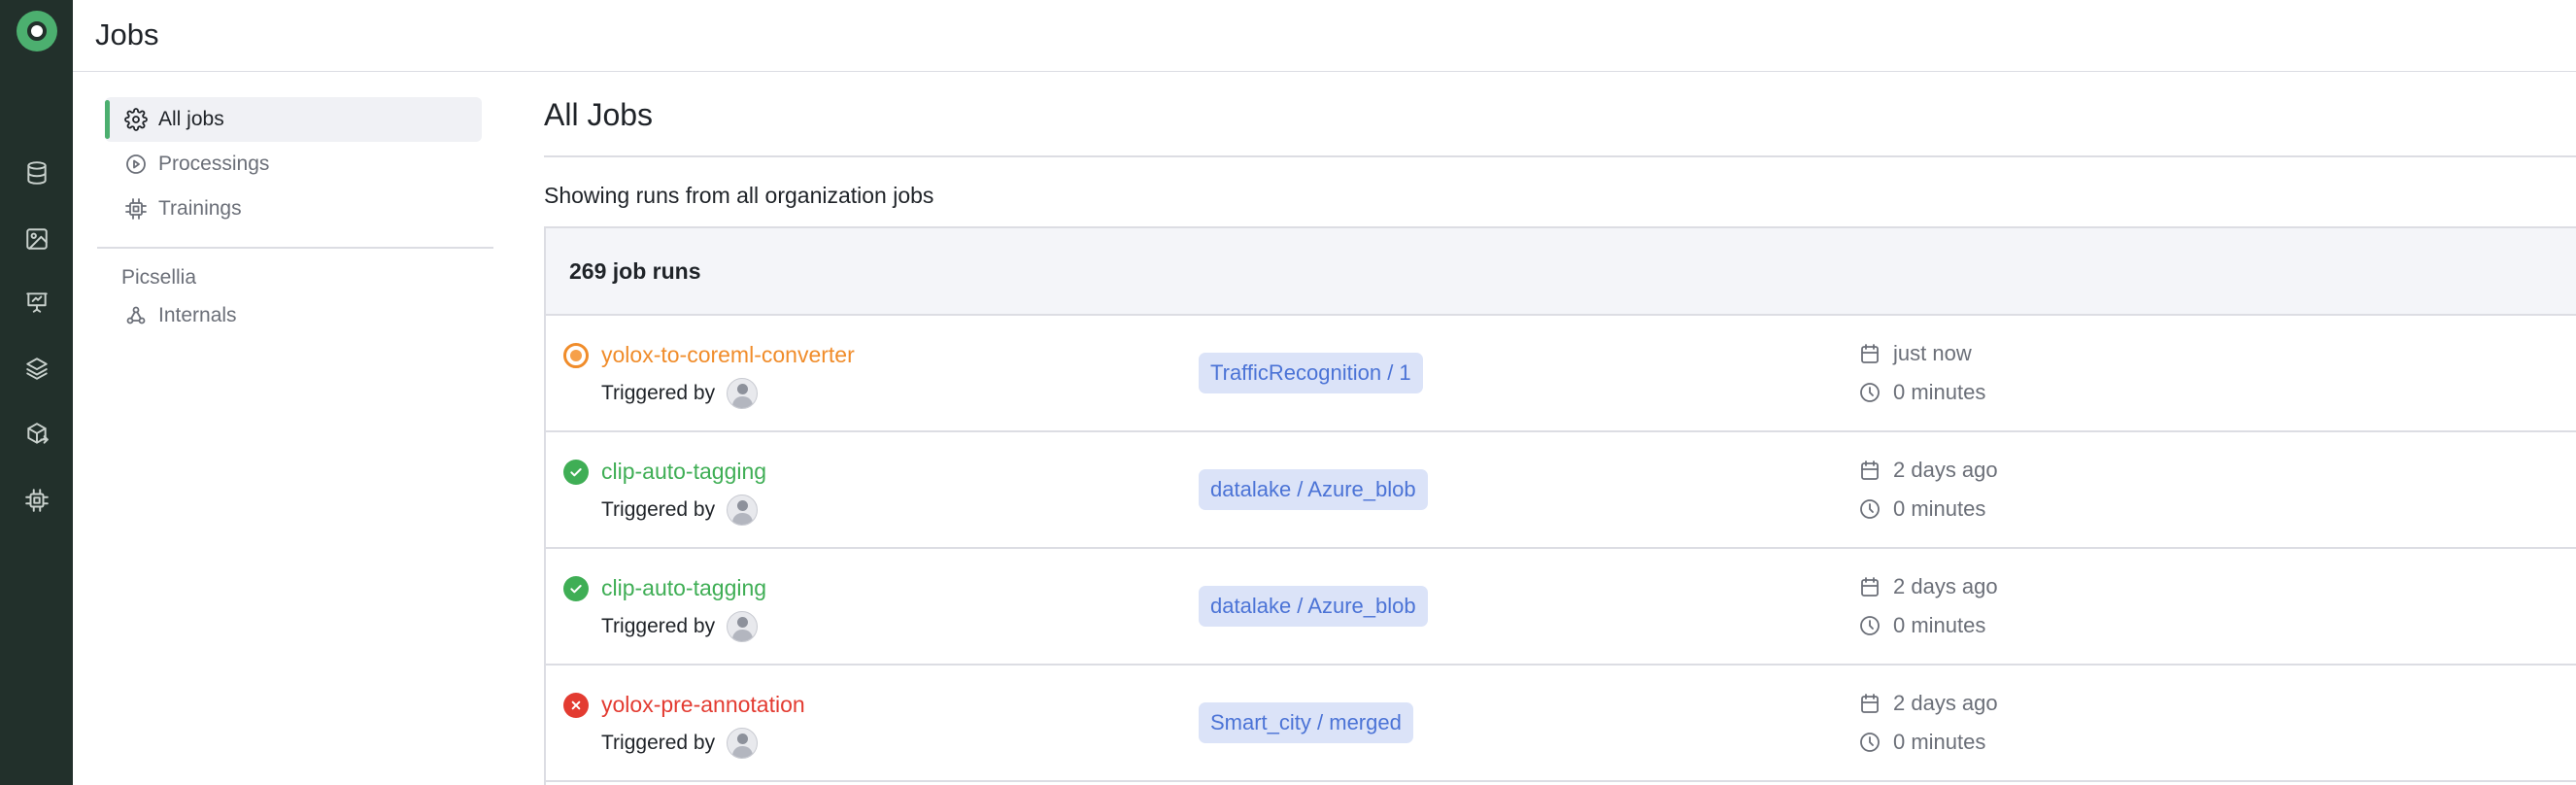 Image resolution: width=2576 pixels, height=785 pixels. What do you see at coordinates (127, 34) in the screenshot?
I see `page-title: Jobs` at bounding box center [127, 34].